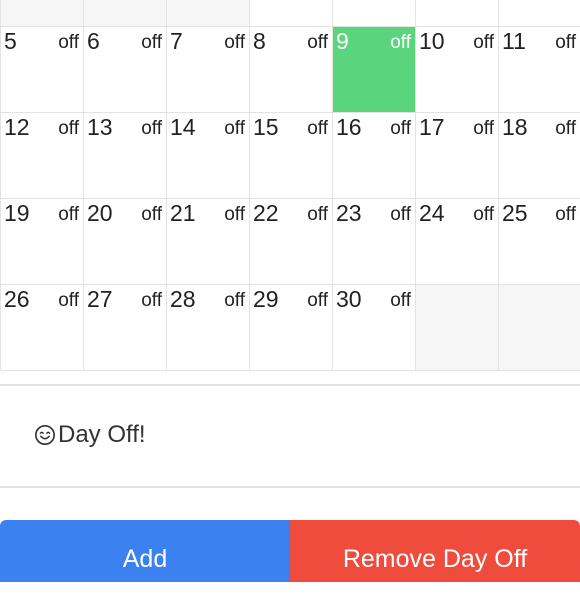 Image resolution: width=580 pixels, height=597 pixels. Describe the element at coordinates (259, 41) in the screenshot. I see `day-number: 8` at that location.